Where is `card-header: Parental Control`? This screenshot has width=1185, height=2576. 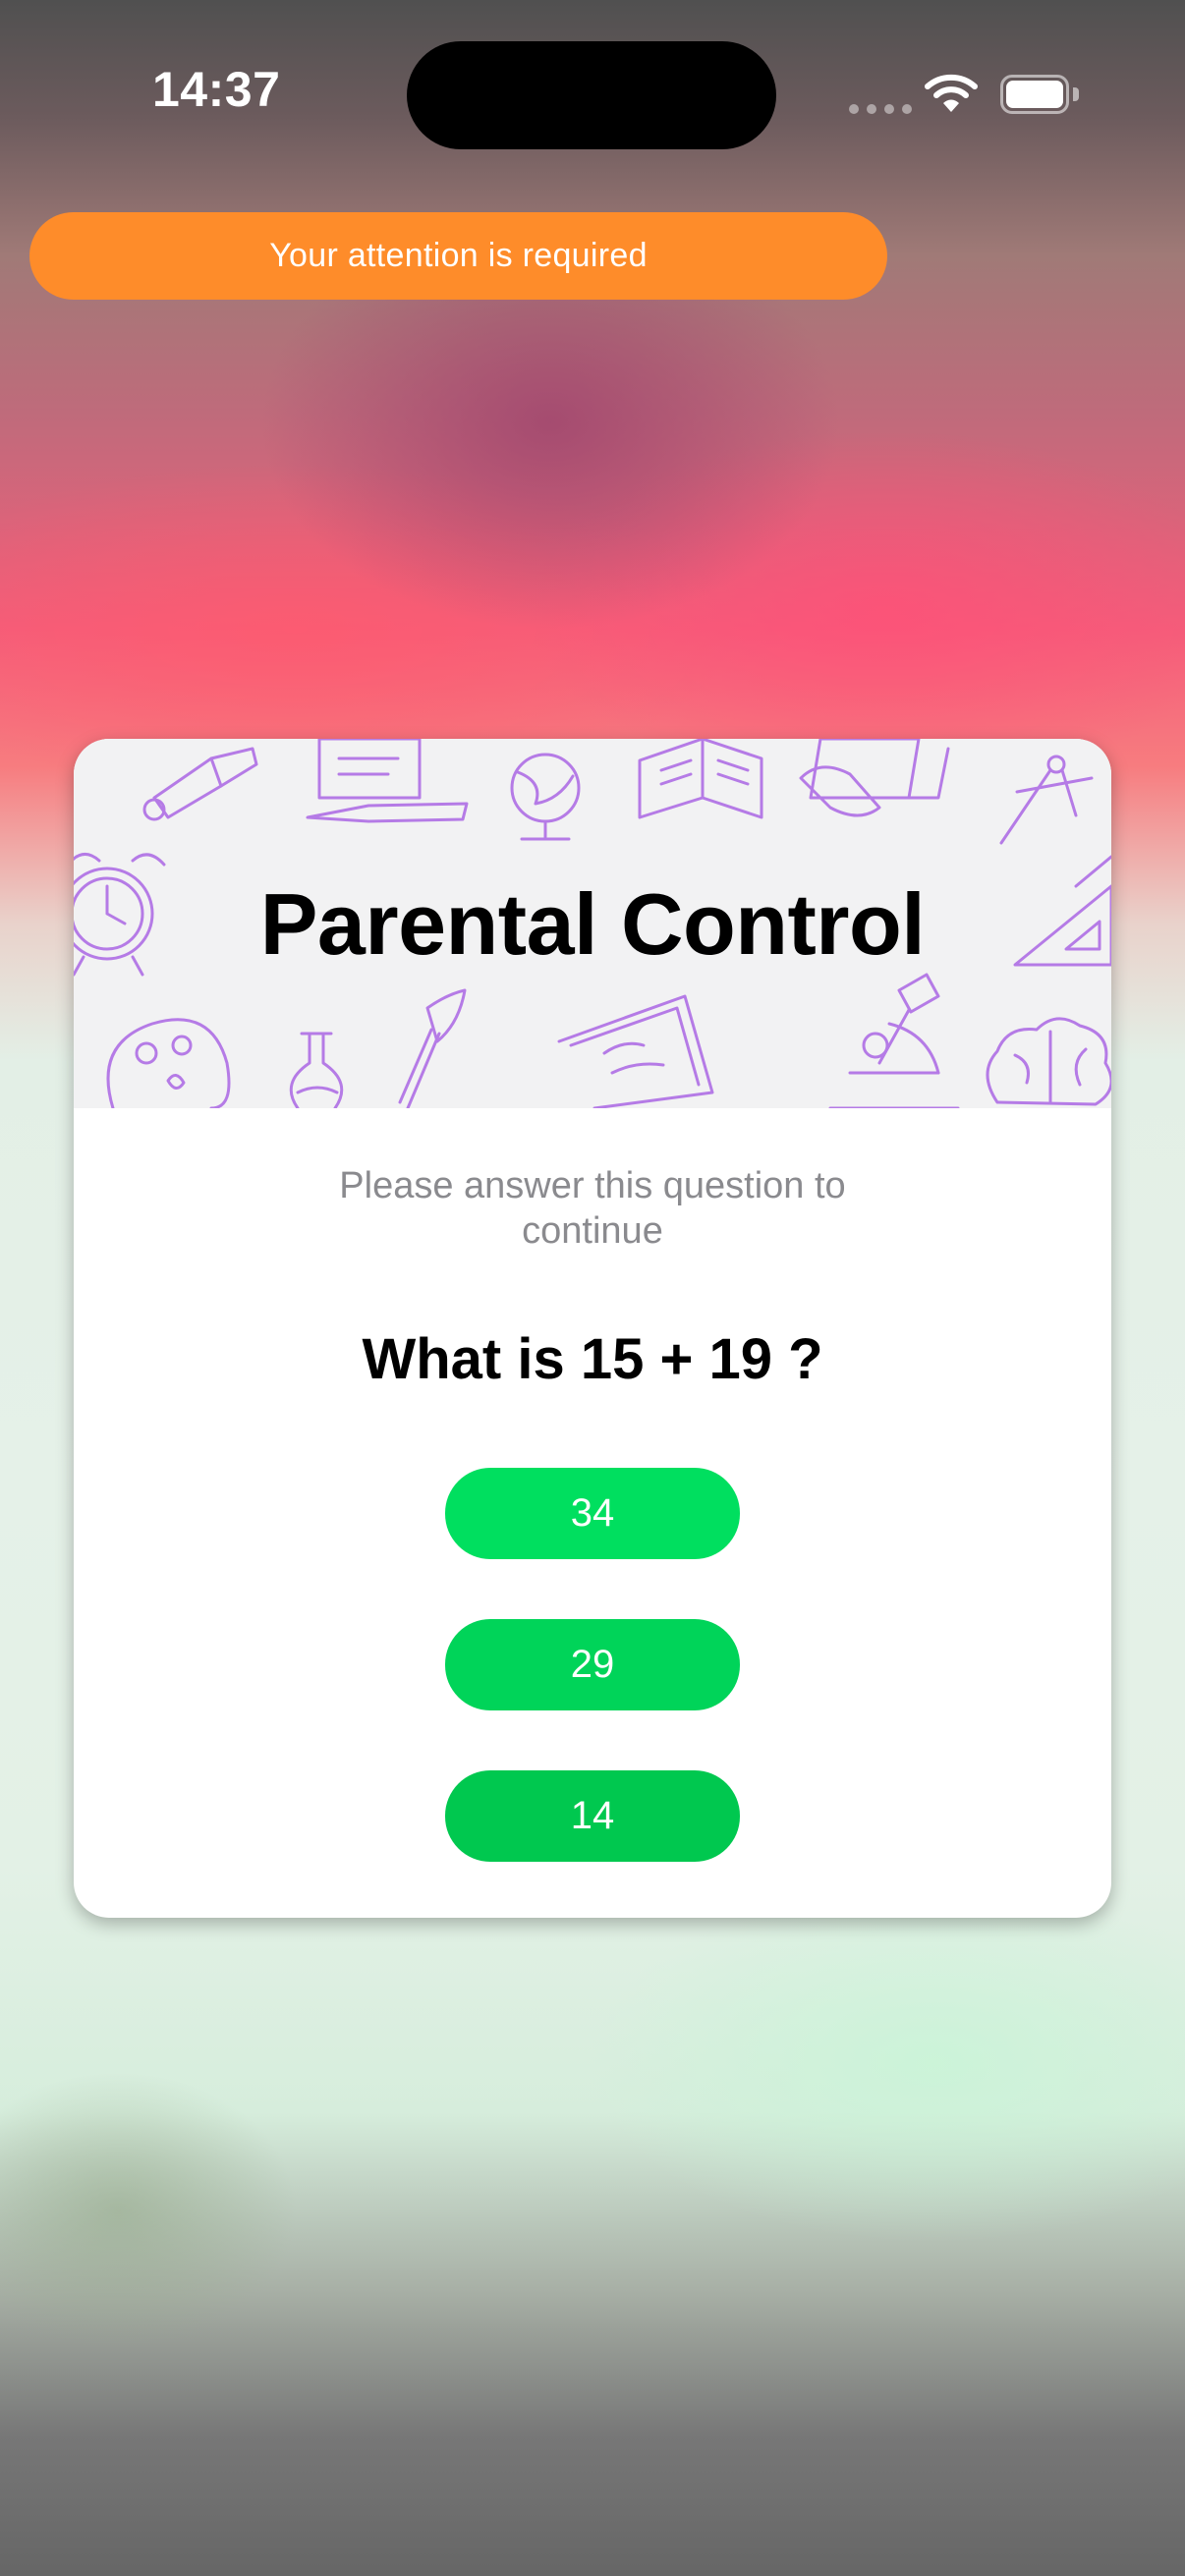
card-header: Parental Control is located at coordinates (592, 923).